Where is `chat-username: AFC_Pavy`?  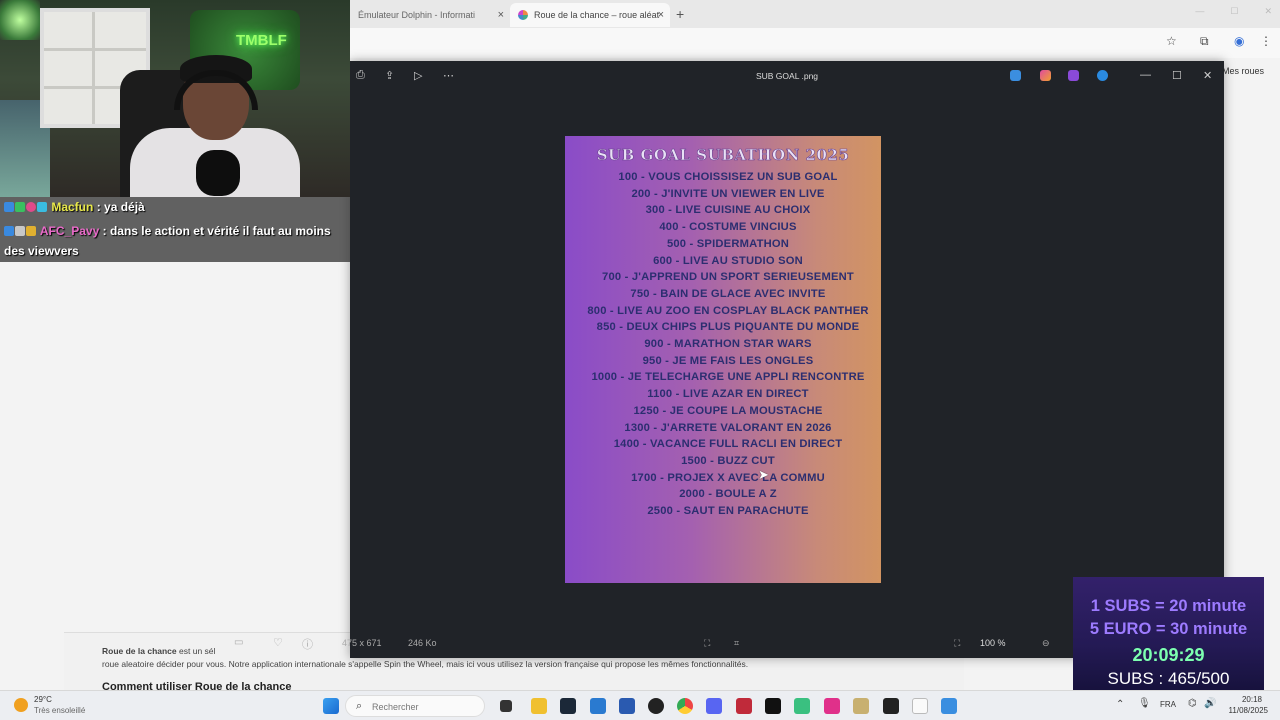 chat-username: AFC_Pavy is located at coordinates (69, 231).